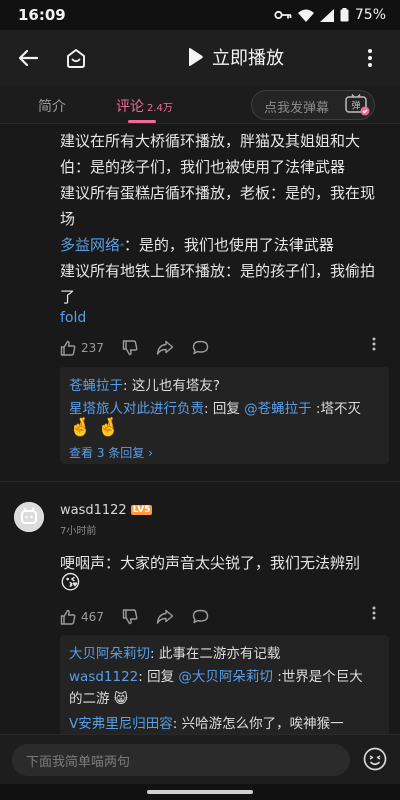 The height and width of the screenshot is (800, 400). I want to click on comment-actions: 237, so click(218, 348).